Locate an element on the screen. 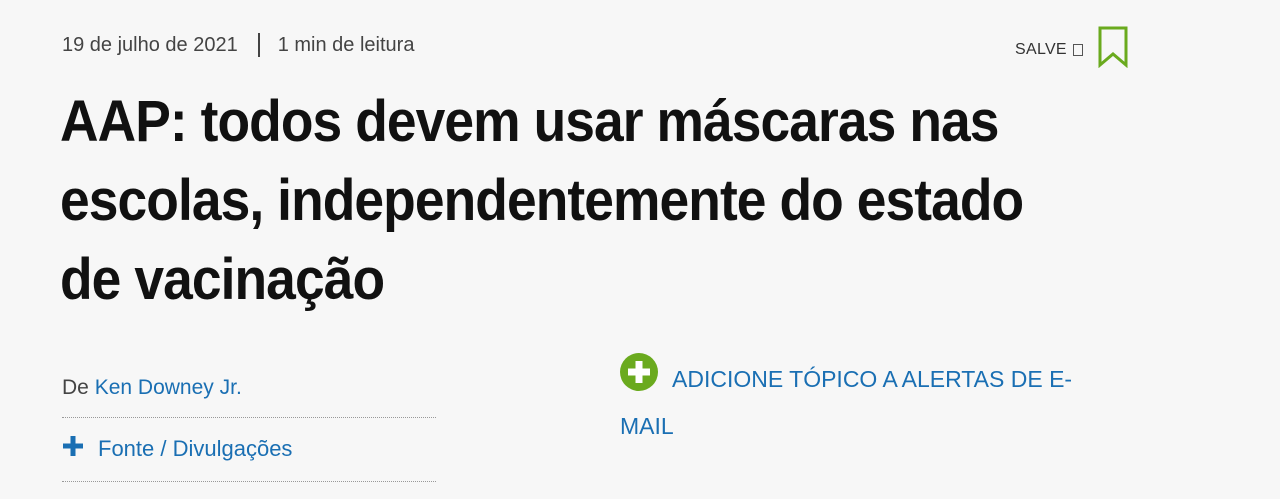 This screenshot has width=1280, height=499. save-button: SALVE is located at coordinates (1072, 49).